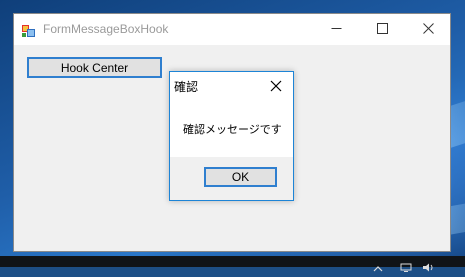 The height and width of the screenshot is (277, 465). I want to click on message-box-dialog: 確認 確認メッセージです OK, so click(231, 136).